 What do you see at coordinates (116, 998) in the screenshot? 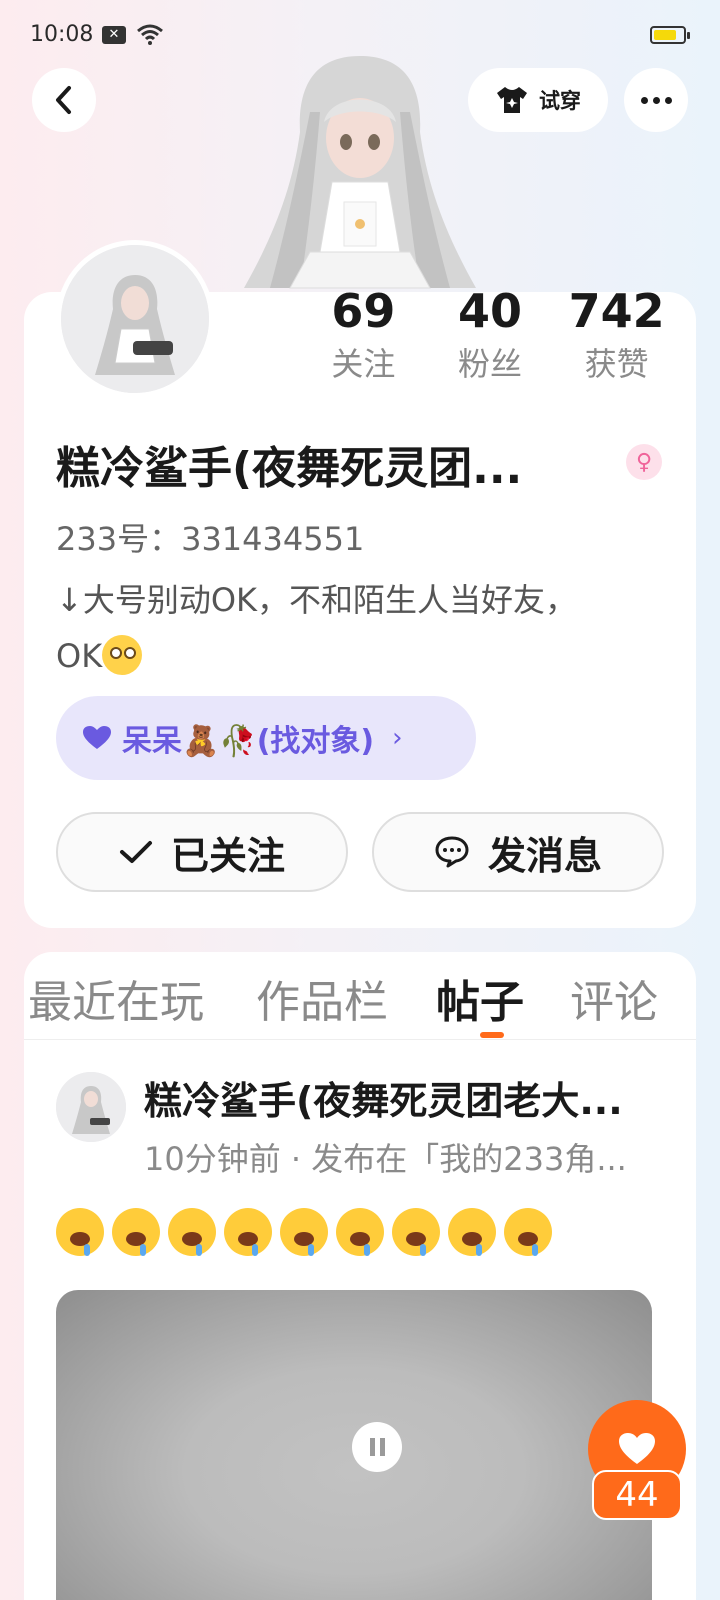
I see `tab-recently-played: 最近在玩` at bounding box center [116, 998].